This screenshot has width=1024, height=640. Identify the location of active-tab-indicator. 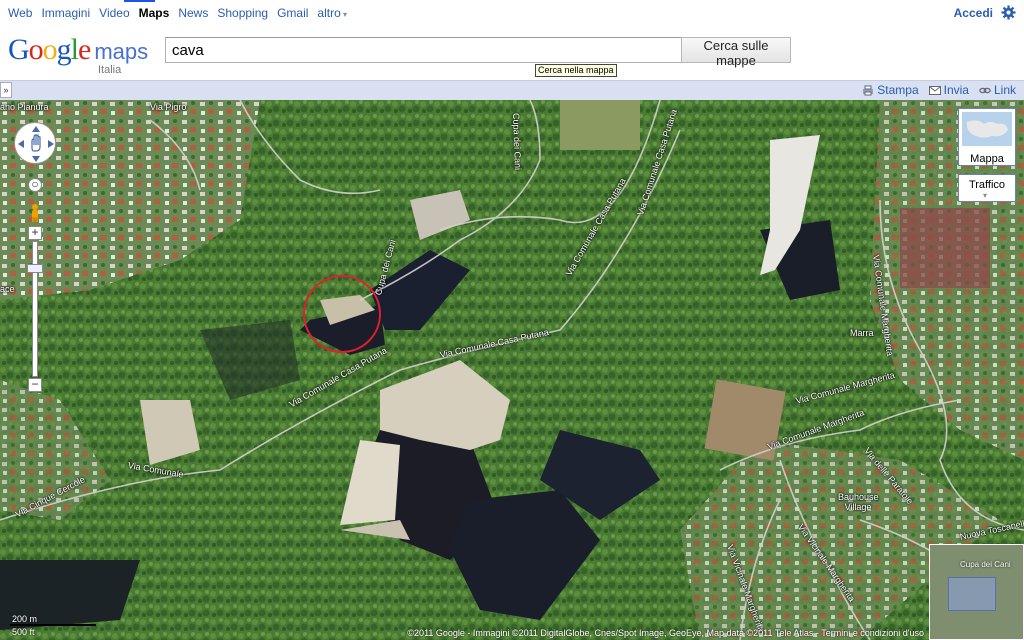
(139, 1).